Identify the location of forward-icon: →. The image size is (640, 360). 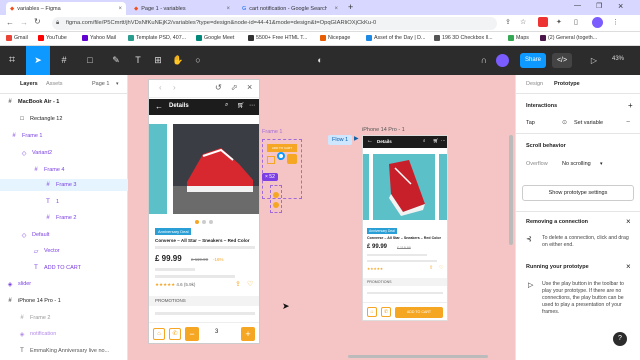
(24, 22).